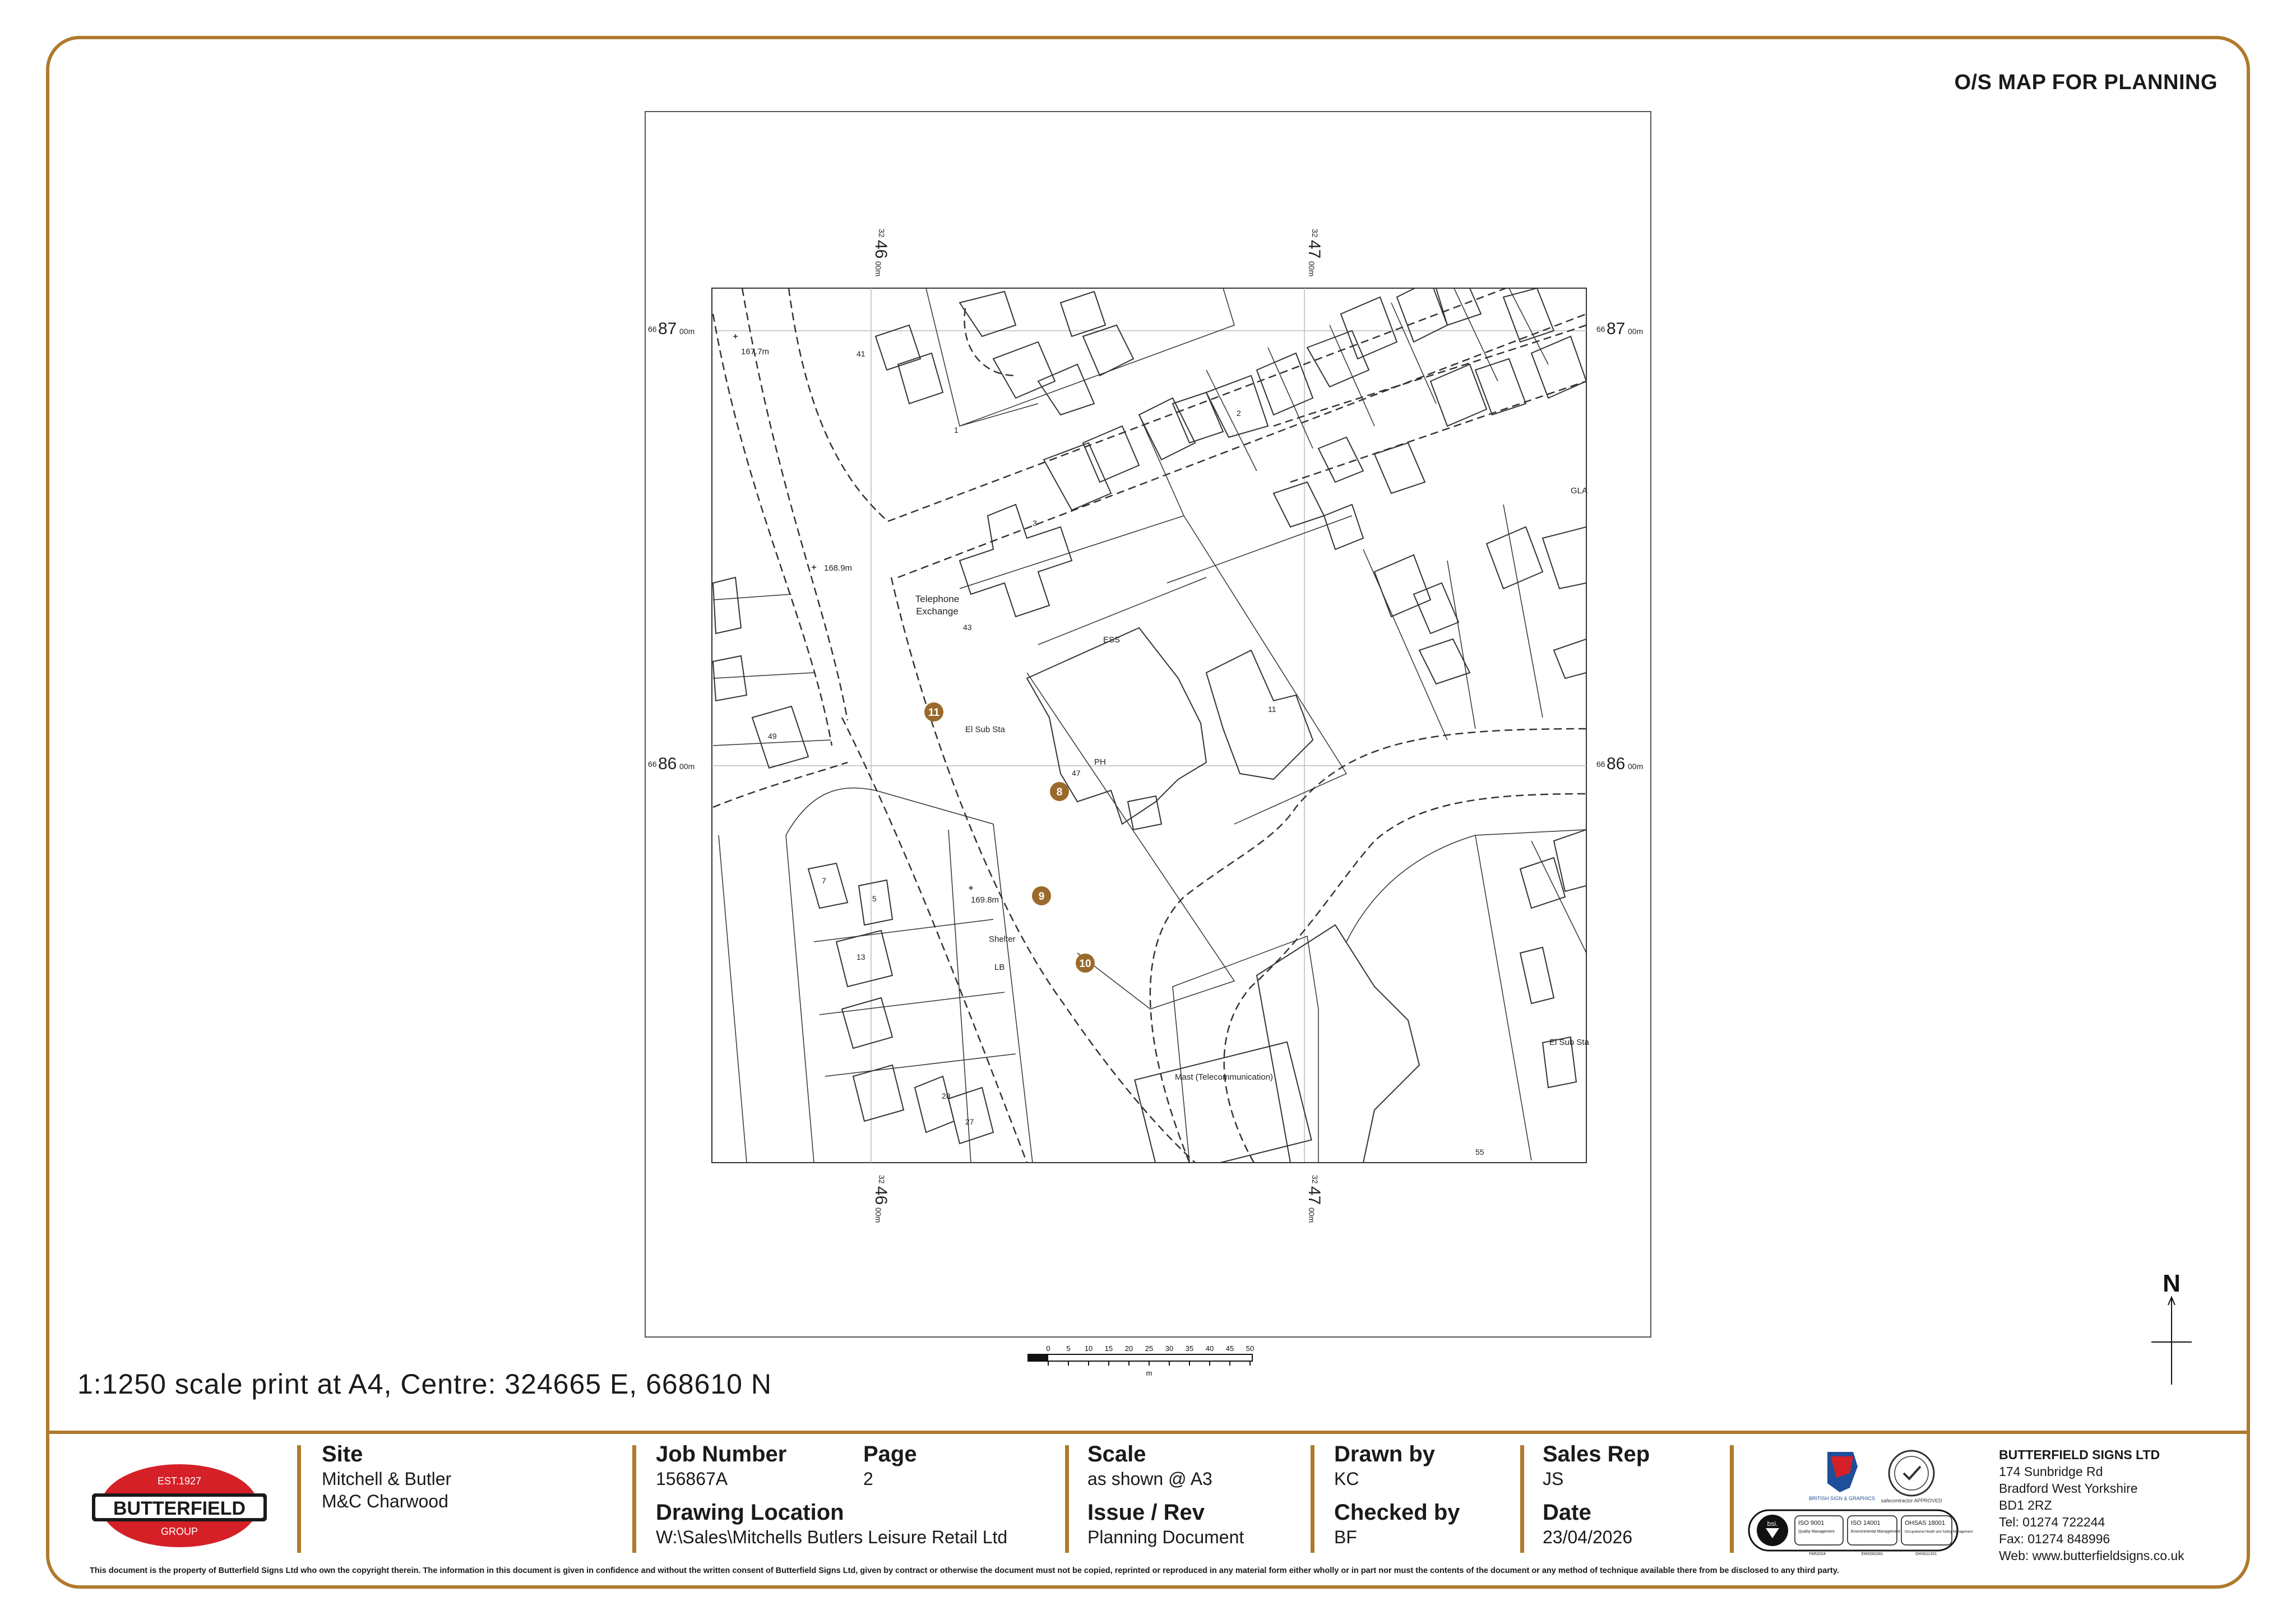 This screenshot has width=2296, height=1624. What do you see at coordinates (1842, 1499) in the screenshot?
I see `svg-text: BRITISH SIGN & GRAPHICS` at bounding box center [1842, 1499].